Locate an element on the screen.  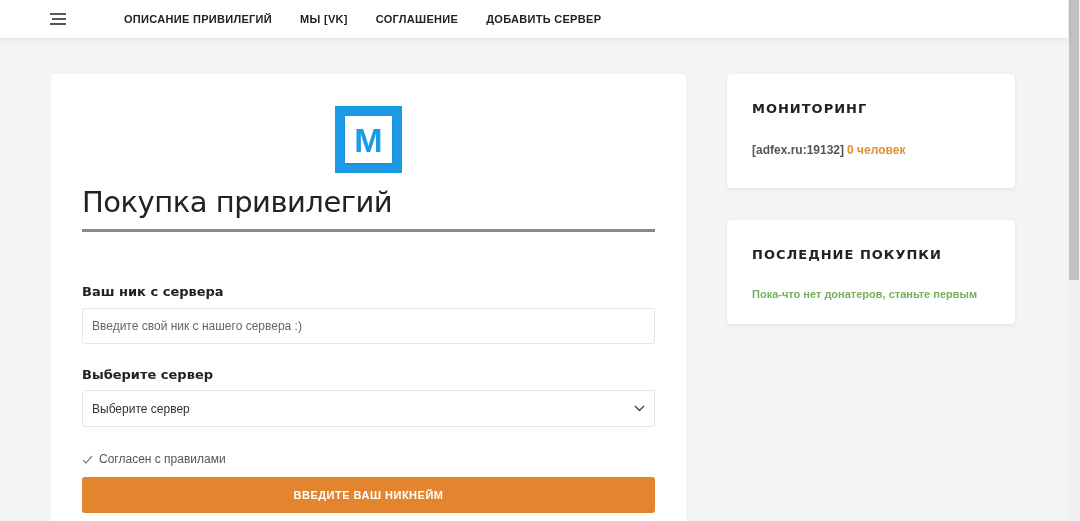
nav-link: ОПИСАНИЕ ПРИВИЛЕГИЙ is located at coordinates (198, 19).